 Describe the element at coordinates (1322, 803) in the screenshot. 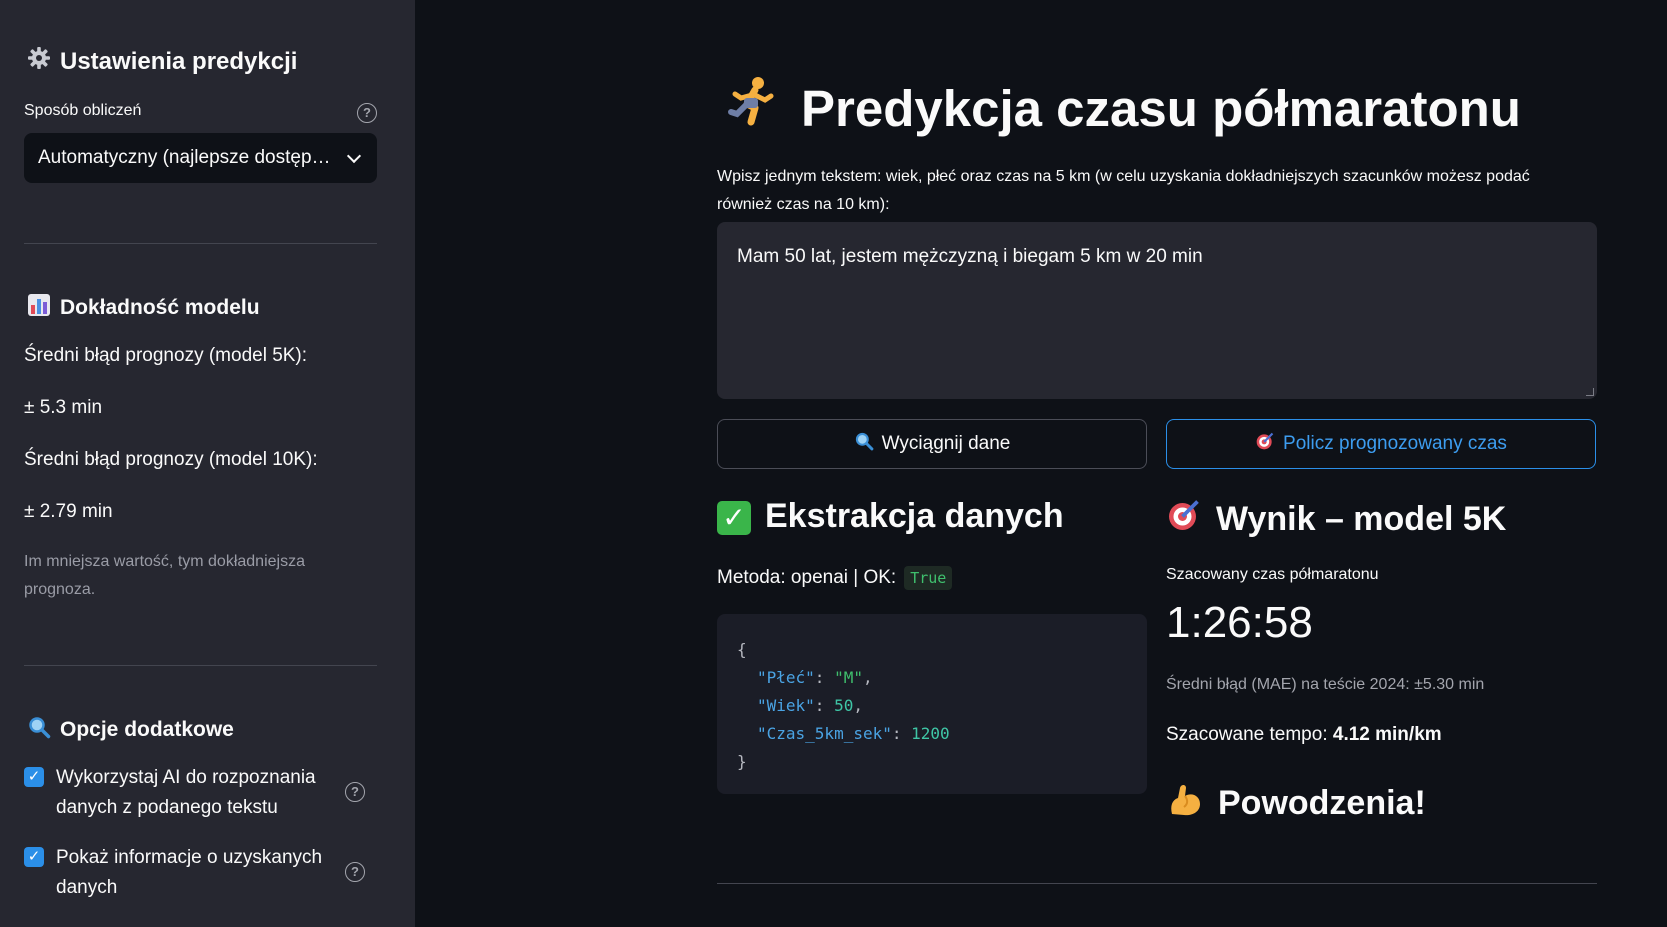

I see `good-luck-text: Powodzenia!` at that location.